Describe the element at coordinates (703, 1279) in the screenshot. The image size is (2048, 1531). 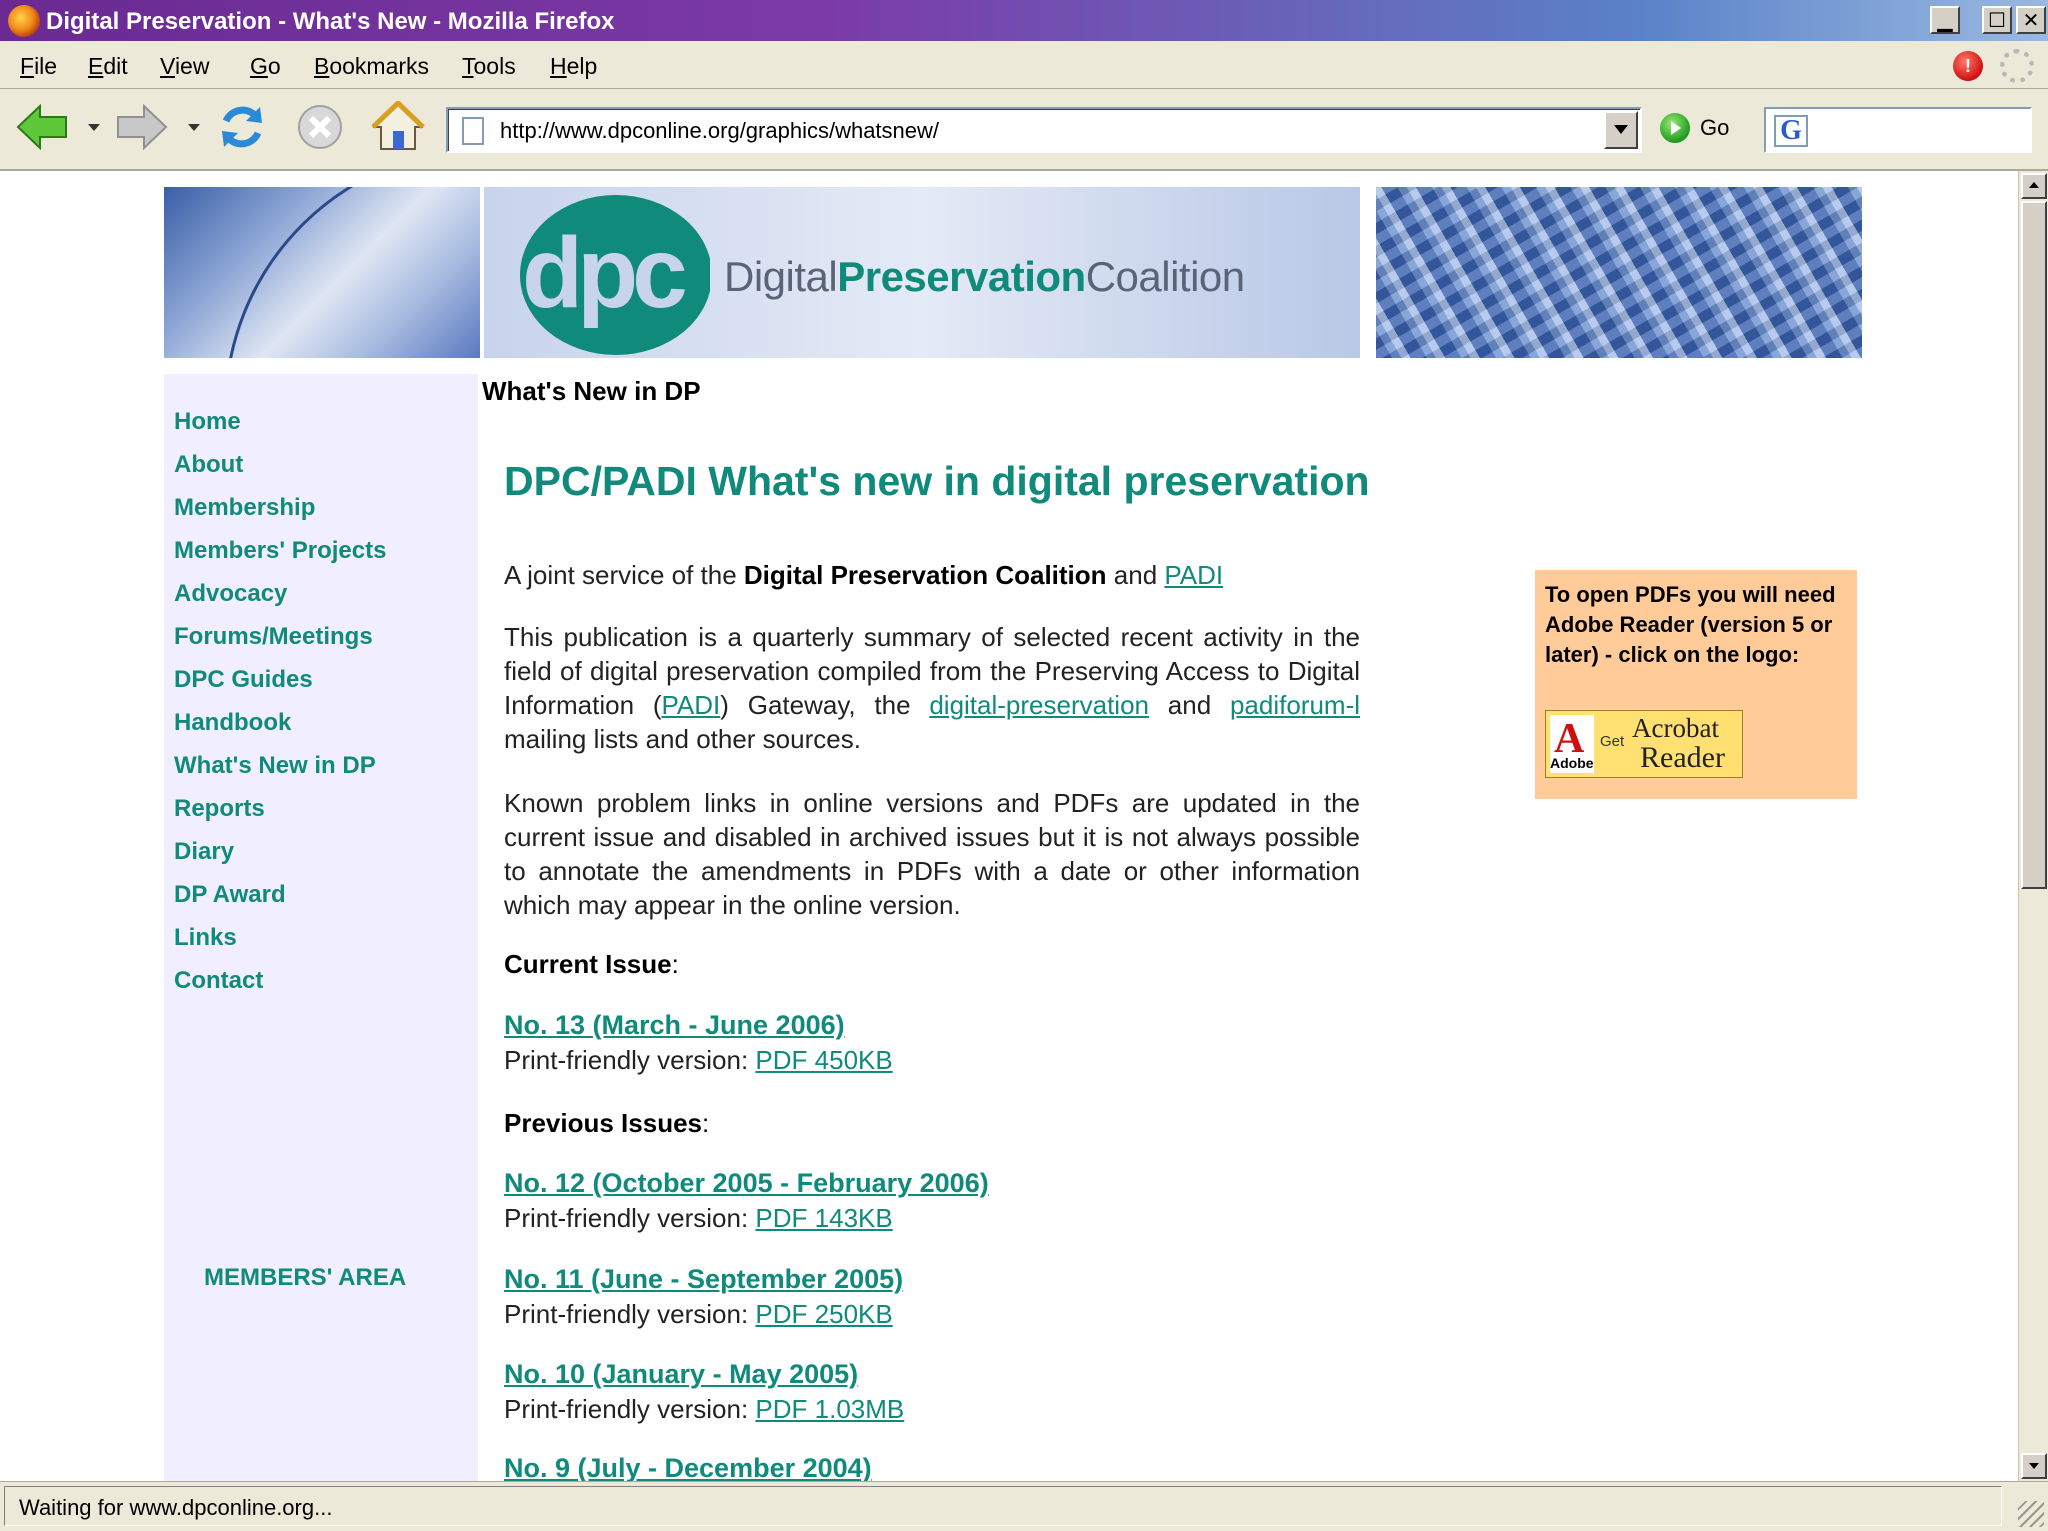
I see `issue-11-link: No. 11 (June - September 2005)` at that location.